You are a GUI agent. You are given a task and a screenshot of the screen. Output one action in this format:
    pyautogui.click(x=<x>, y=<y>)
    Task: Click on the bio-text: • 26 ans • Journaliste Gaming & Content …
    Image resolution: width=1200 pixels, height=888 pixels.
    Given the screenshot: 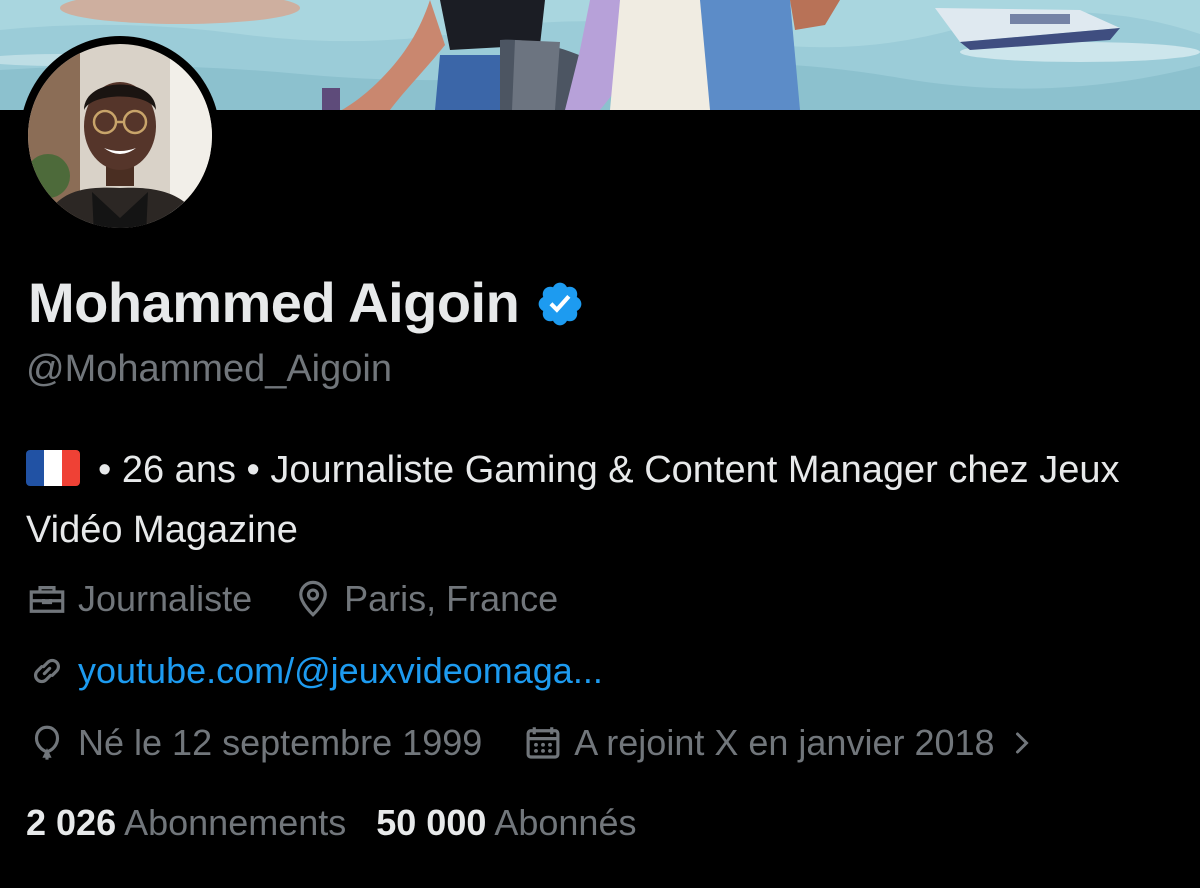 What is the action you would take?
    pyautogui.click(x=573, y=500)
    